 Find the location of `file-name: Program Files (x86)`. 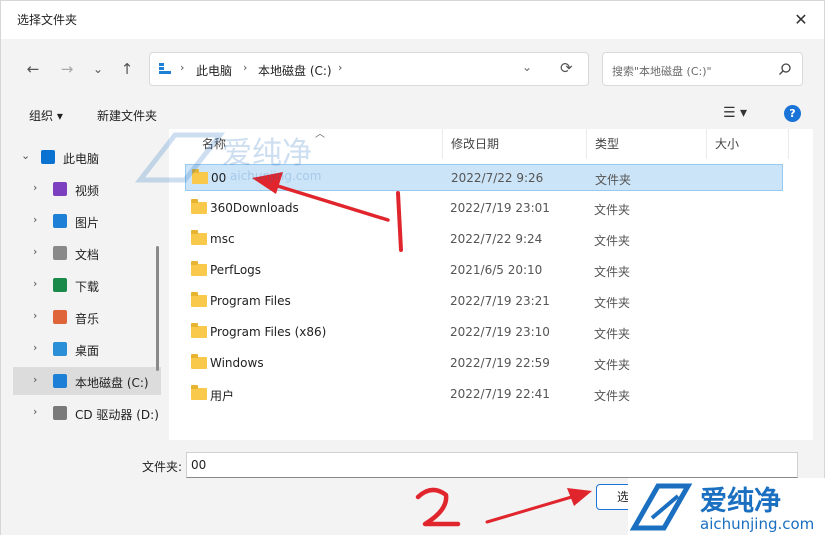

file-name: Program Files (x86) is located at coordinates (268, 332).